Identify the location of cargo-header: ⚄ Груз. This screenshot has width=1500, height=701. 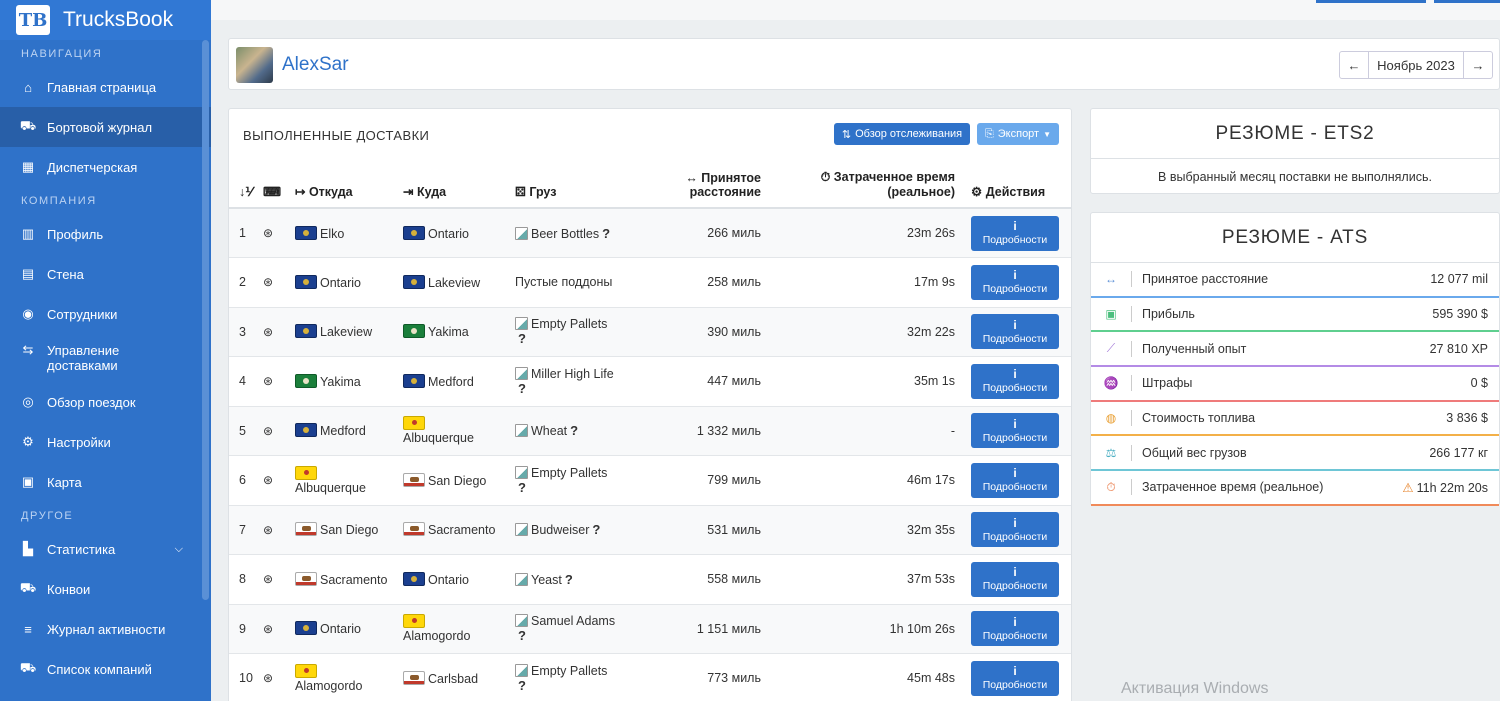
(584, 184).